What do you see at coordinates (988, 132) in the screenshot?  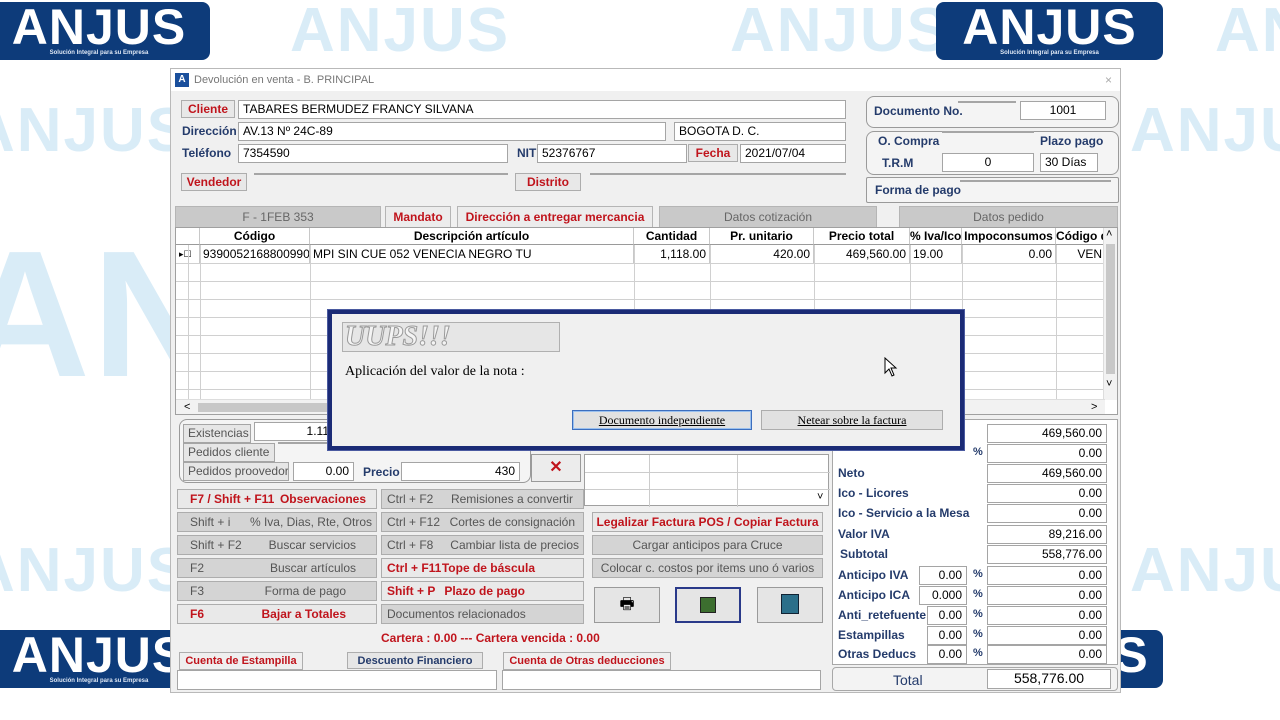 I see `ocompra-field` at bounding box center [988, 132].